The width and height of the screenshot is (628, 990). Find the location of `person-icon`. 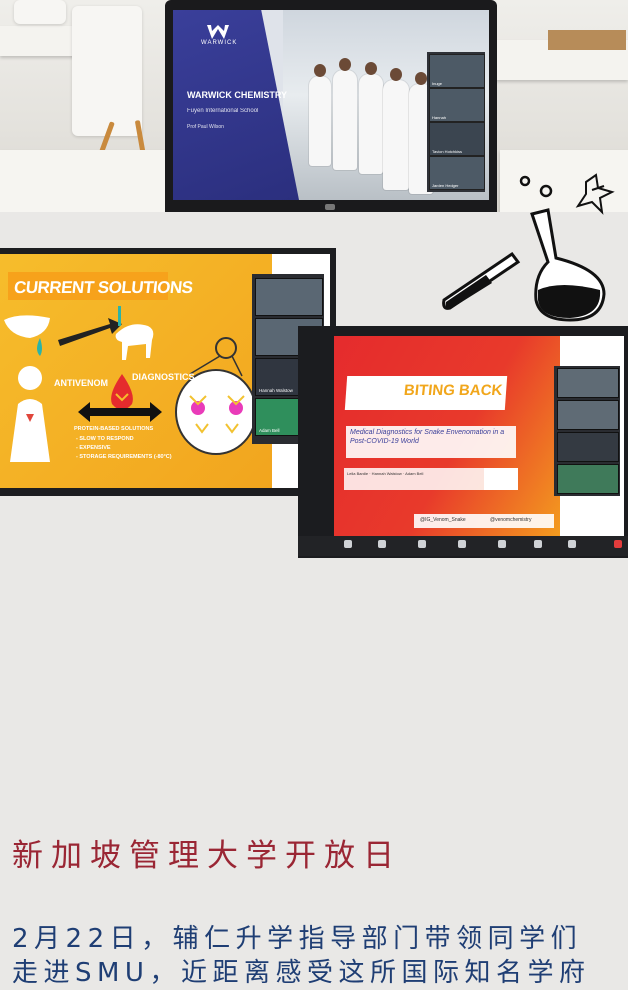

person-icon is located at coordinates (30, 414).